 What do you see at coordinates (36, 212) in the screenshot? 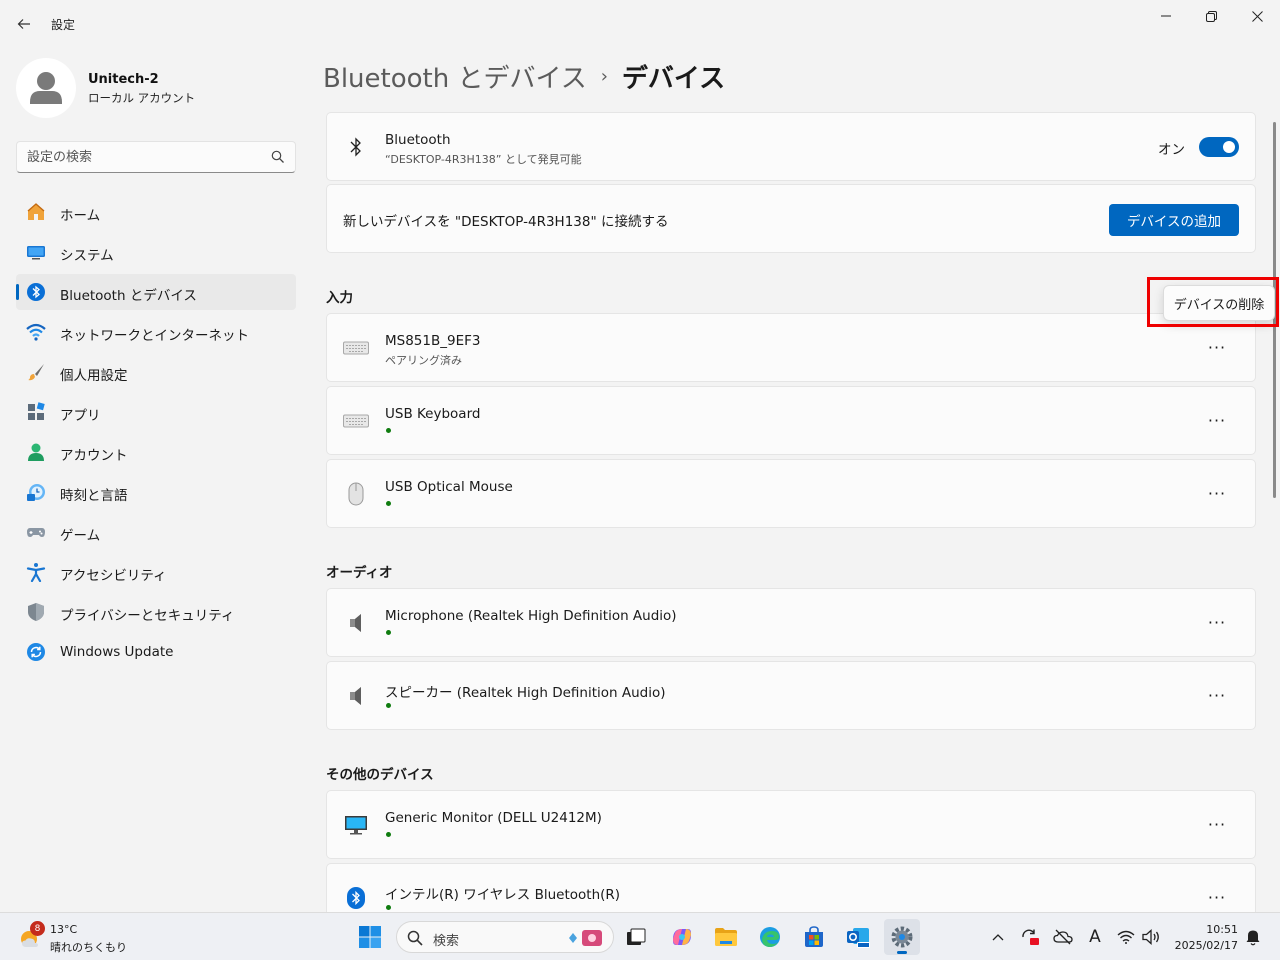
I see `home-icon` at bounding box center [36, 212].